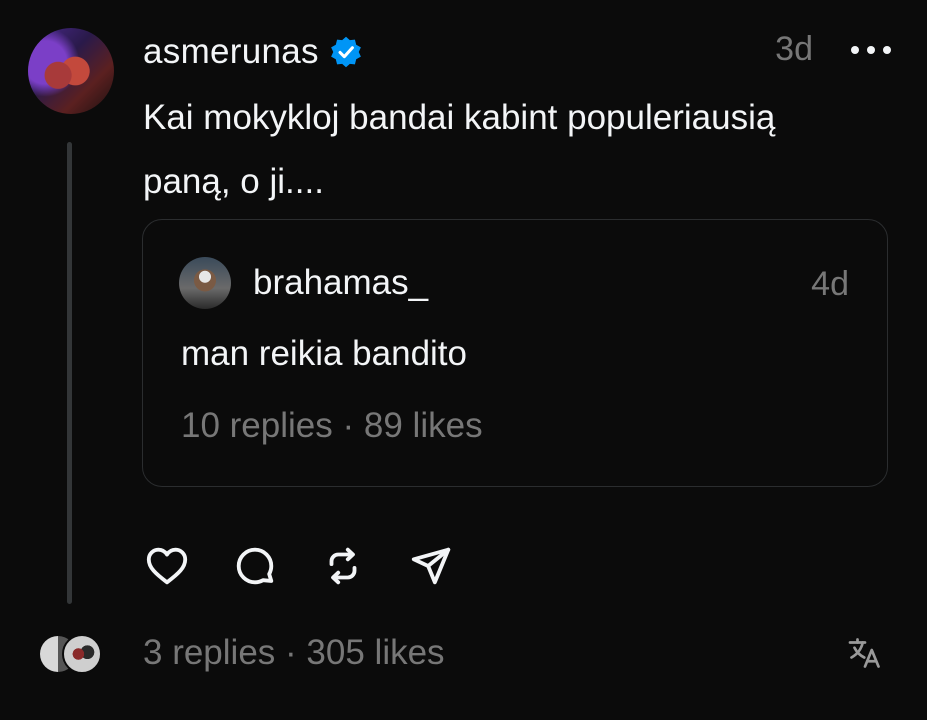 The height and width of the screenshot is (720, 927). I want to click on heart-icon, so click(167, 566).